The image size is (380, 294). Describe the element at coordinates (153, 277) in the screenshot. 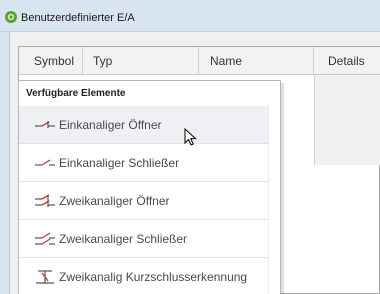

I see `list-item-label: Zweikanalig Kurzschlusserkennung` at that location.